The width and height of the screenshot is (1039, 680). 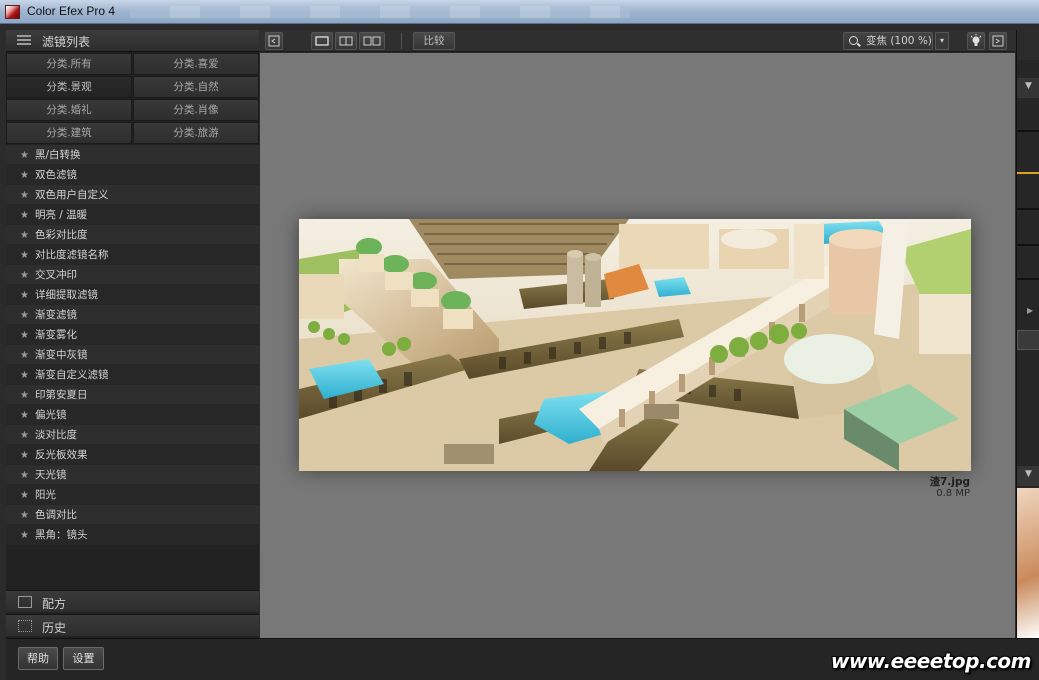 I want to click on zoom-control: 变焦 (100 %), so click(x=888, y=41).